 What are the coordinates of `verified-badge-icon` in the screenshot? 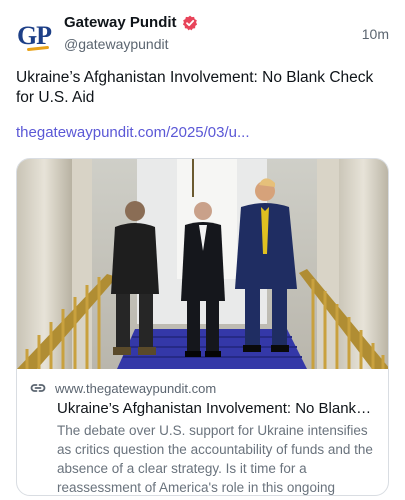 It's located at (190, 23).